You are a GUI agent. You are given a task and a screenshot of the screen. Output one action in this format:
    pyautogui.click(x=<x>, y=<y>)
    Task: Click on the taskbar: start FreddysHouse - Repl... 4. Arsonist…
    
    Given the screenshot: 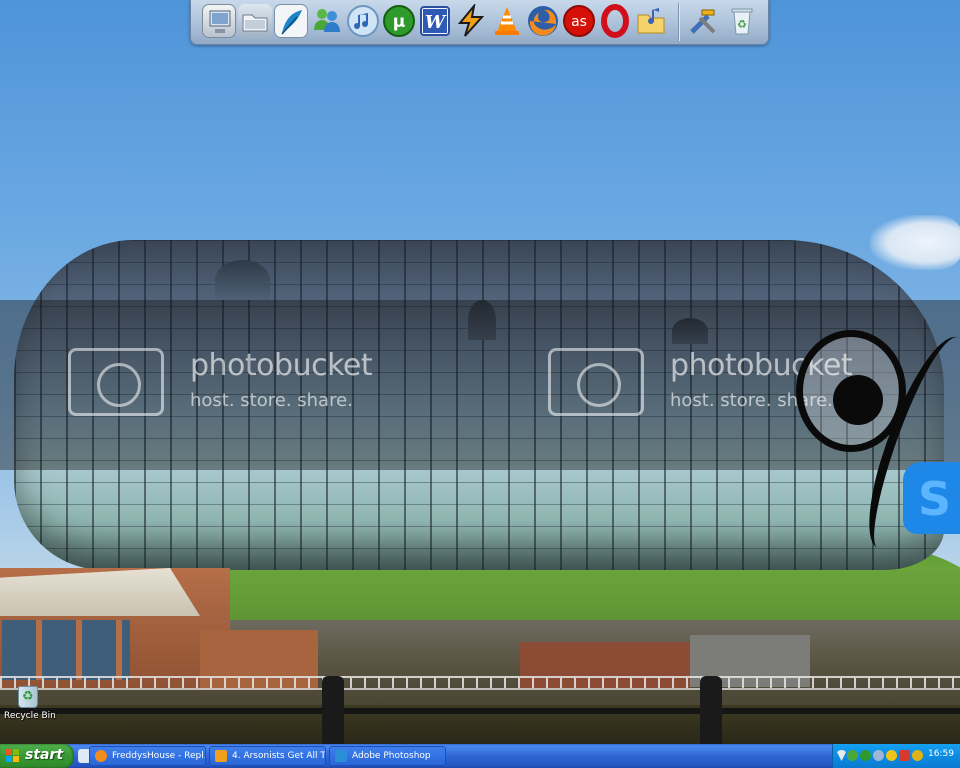 What is the action you would take?
    pyautogui.click(x=480, y=756)
    